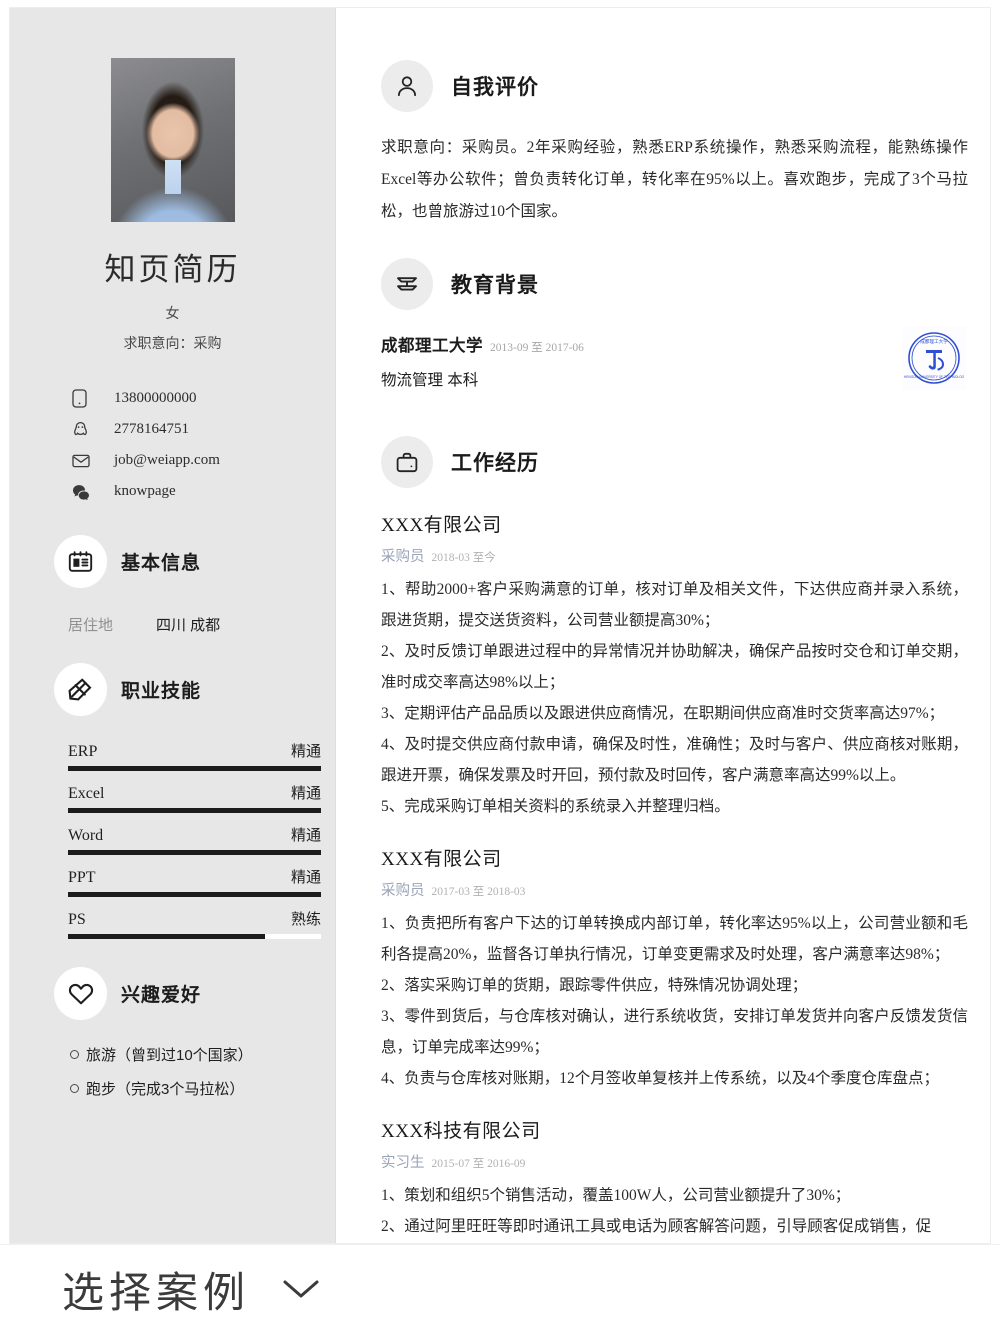 The image size is (1000, 1333). What do you see at coordinates (194, 755) in the screenshot?
I see `skill-item: ERP 精通` at bounding box center [194, 755].